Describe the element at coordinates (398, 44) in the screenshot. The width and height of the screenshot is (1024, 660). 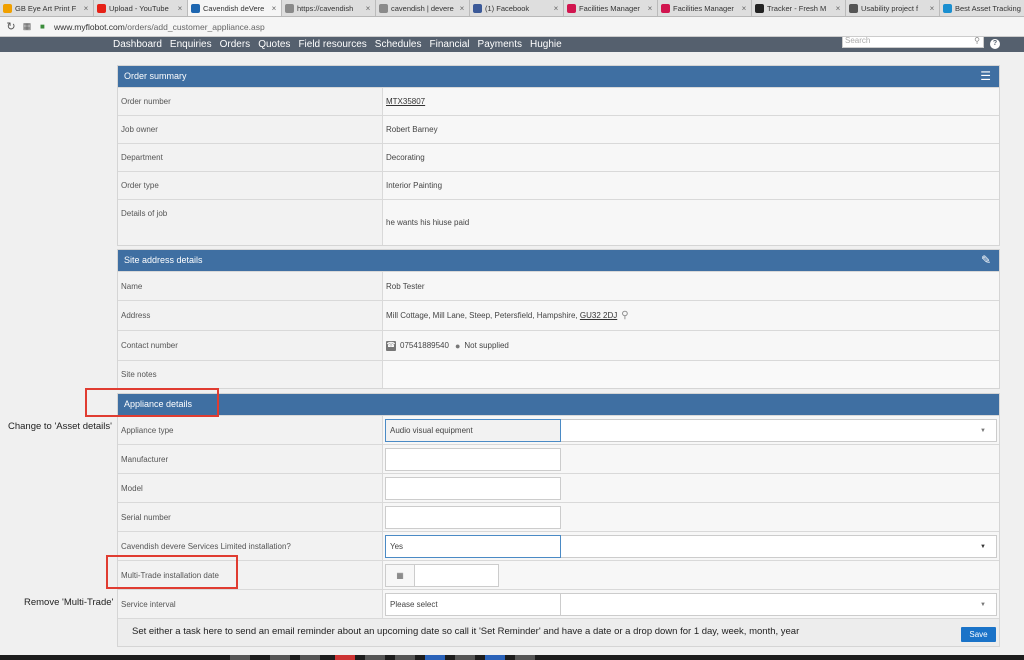
I see `nav-item-schedules: Schedules` at that location.